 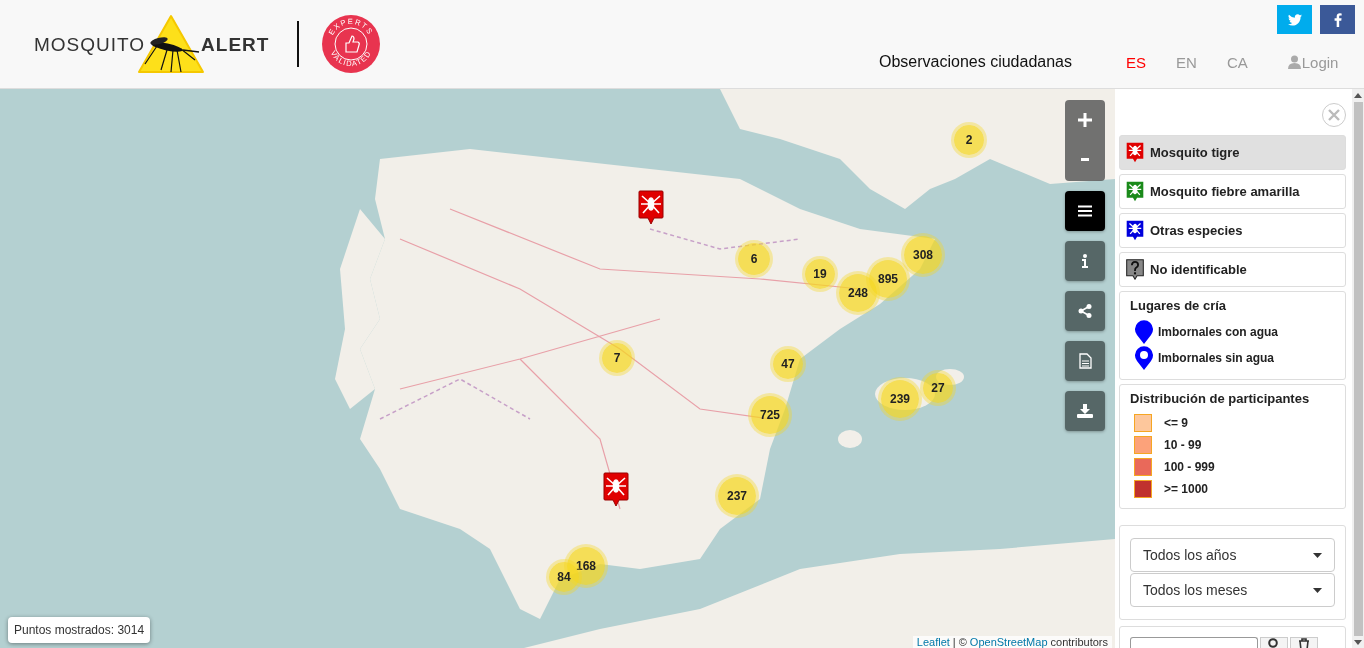 I want to click on legend-label: 10 - 99, so click(x=1183, y=445).